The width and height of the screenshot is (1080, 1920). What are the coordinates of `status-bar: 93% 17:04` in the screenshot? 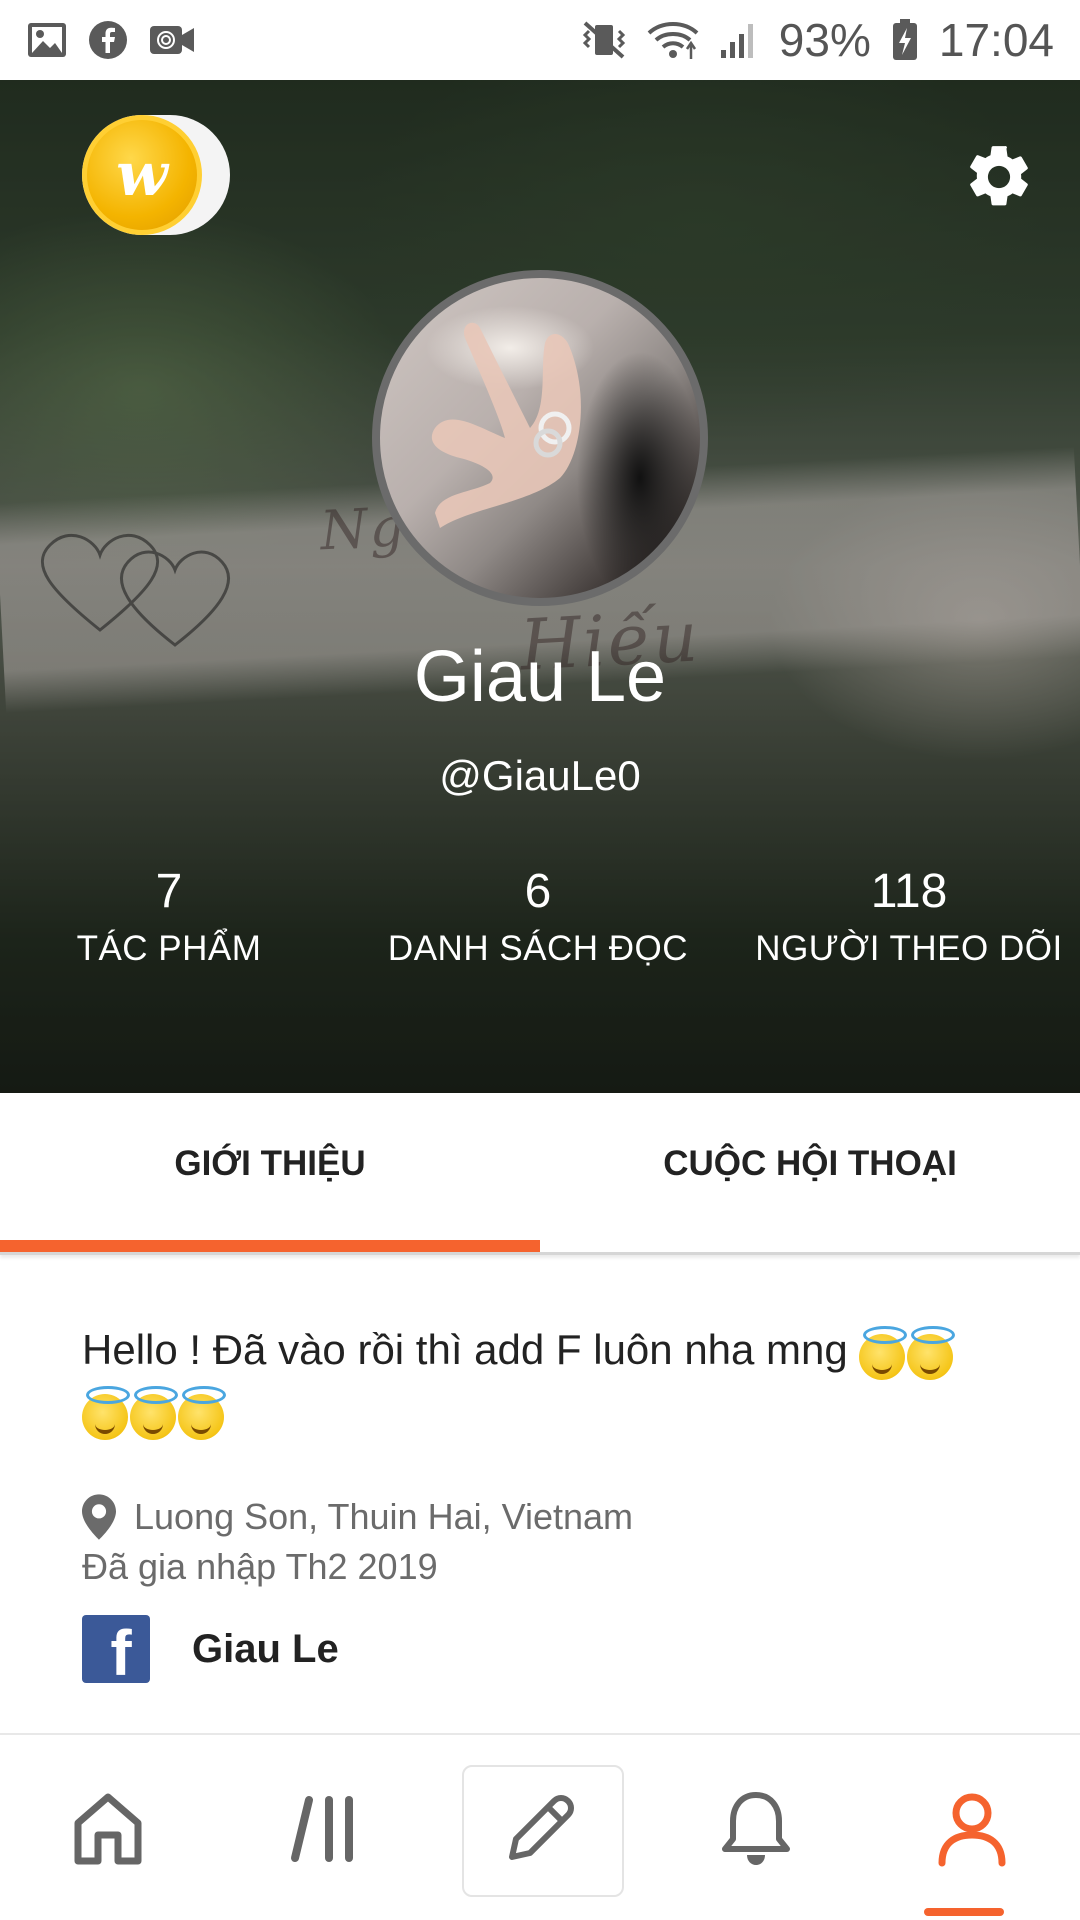 It's located at (540, 40).